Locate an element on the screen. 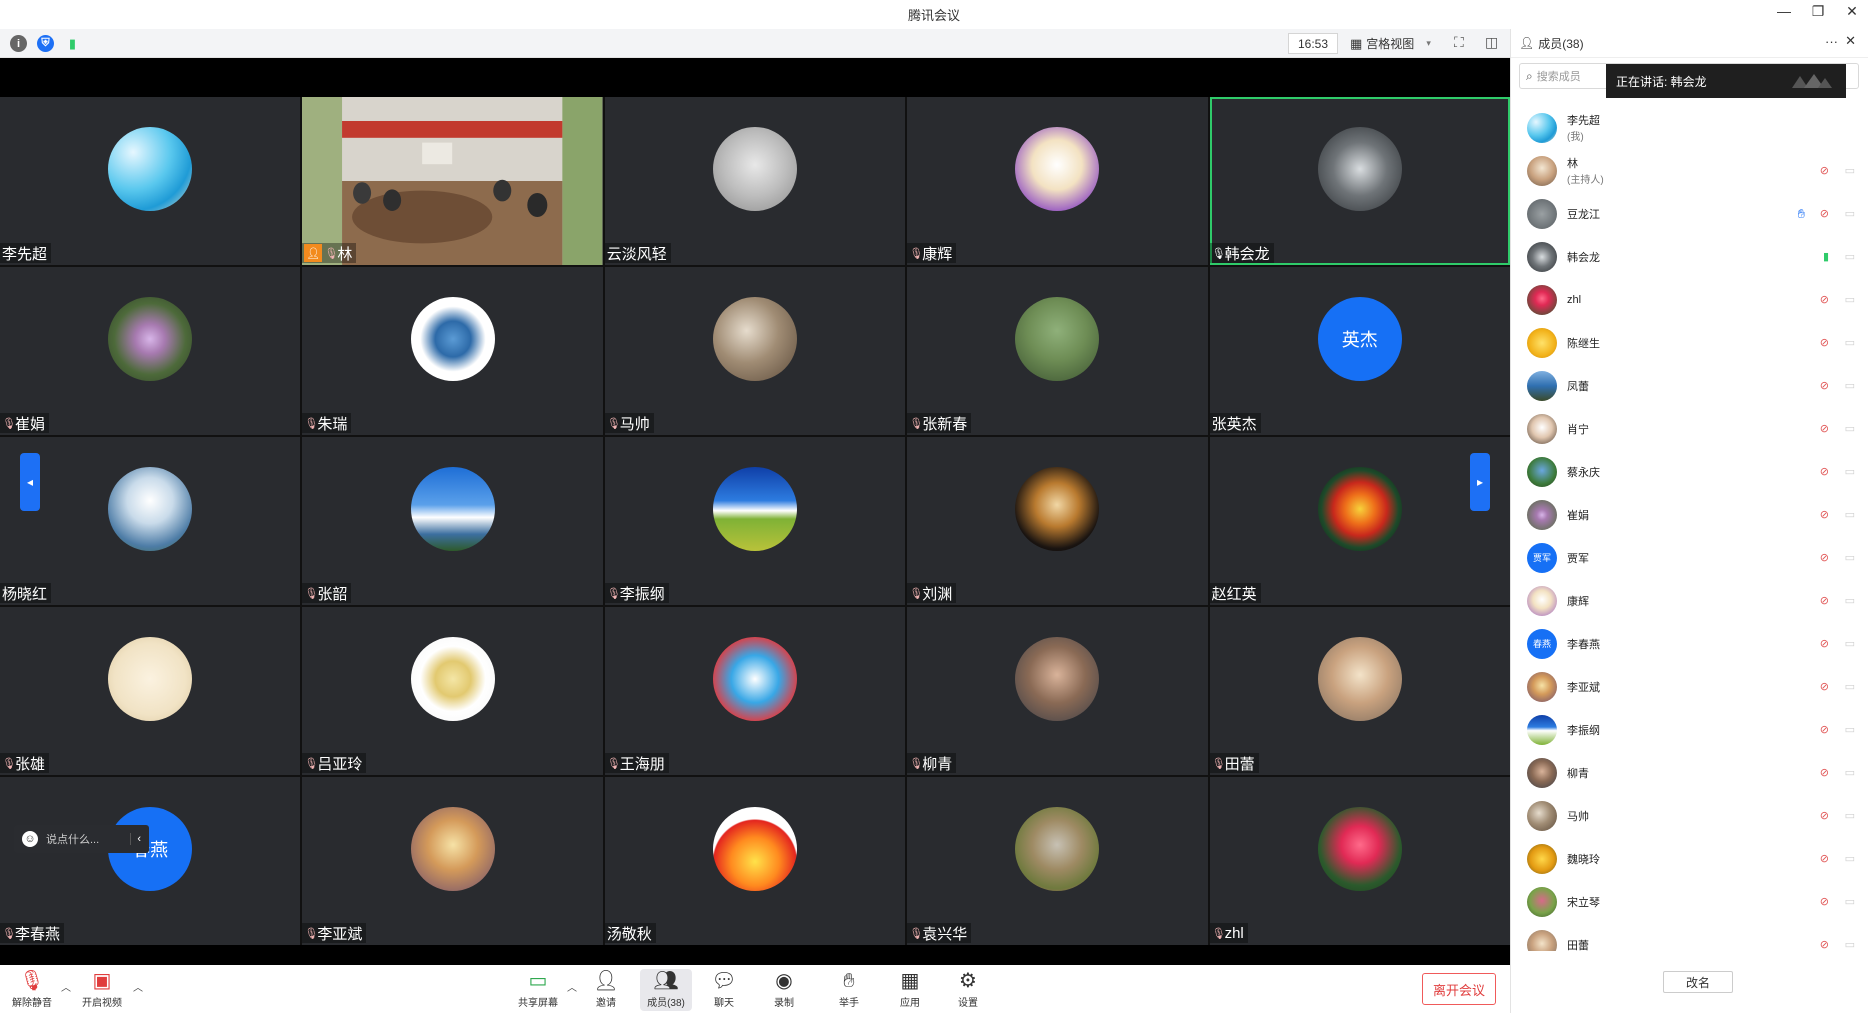  close-icon: ✕ is located at coordinates (1852, 11).